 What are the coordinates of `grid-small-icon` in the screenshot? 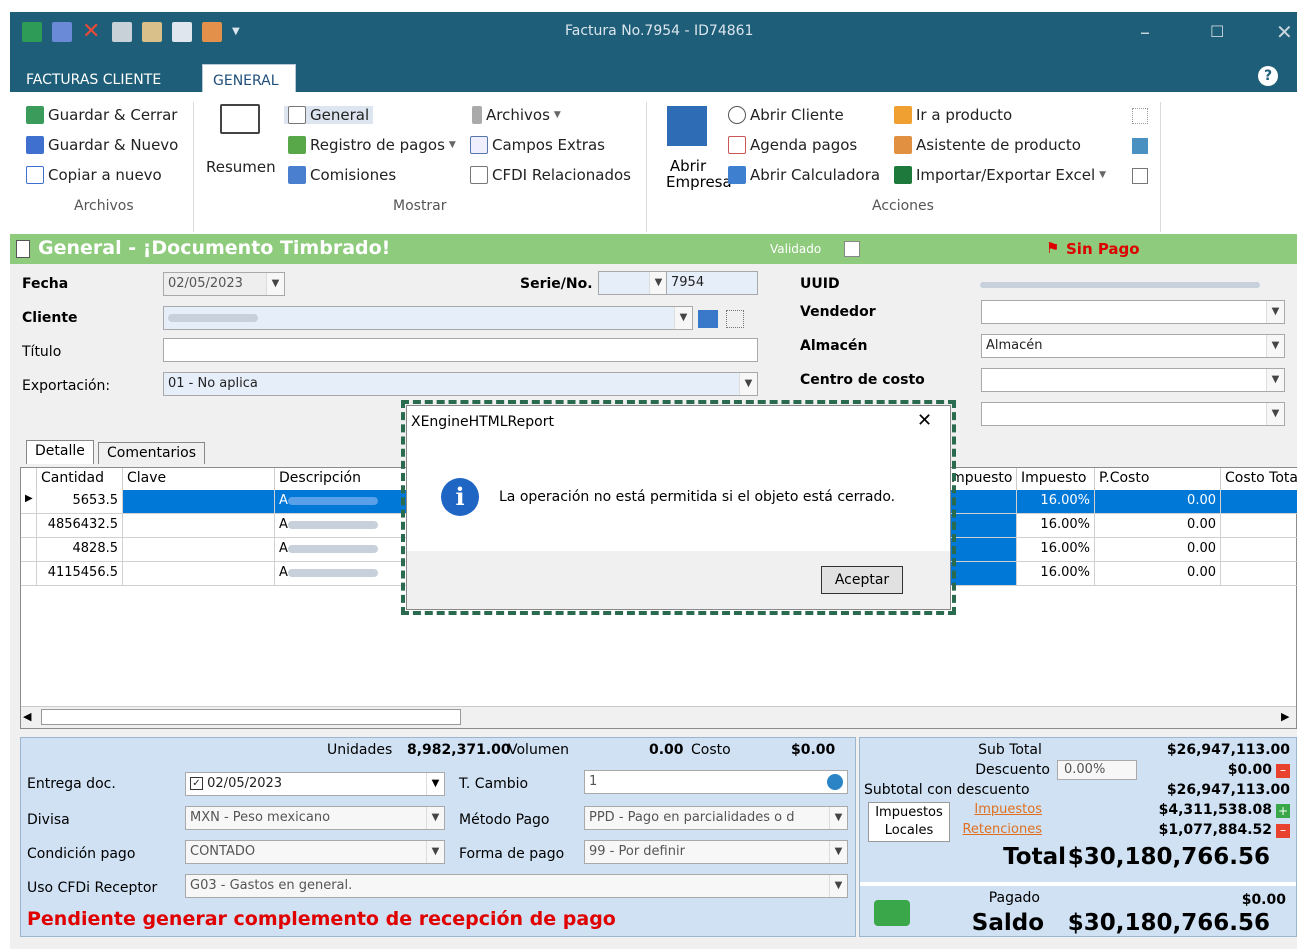 It's located at (1140, 116).